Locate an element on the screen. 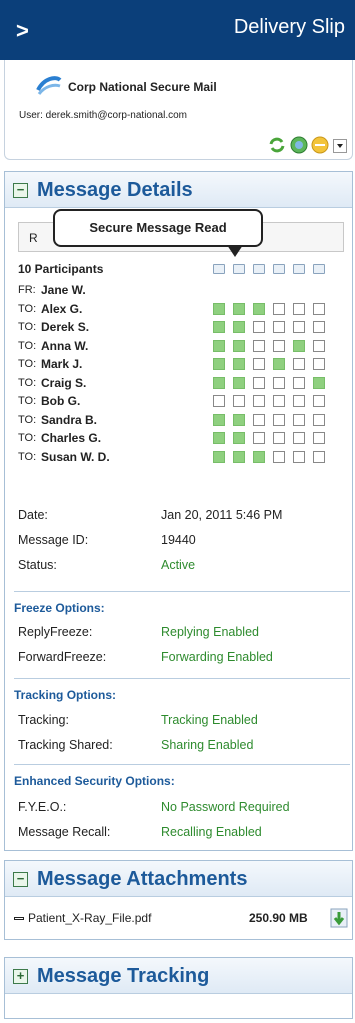 The image size is (355, 1023). refresh-icon is located at coordinates (277, 145).